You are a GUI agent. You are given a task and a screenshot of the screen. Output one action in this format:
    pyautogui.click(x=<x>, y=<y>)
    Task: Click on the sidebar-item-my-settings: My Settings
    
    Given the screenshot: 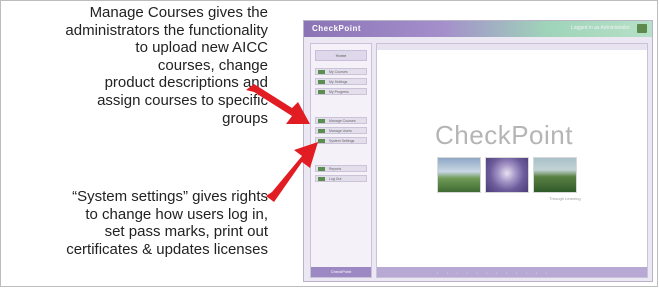 What is the action you would take?
    pyautogui.click(x=341, y=81)
    